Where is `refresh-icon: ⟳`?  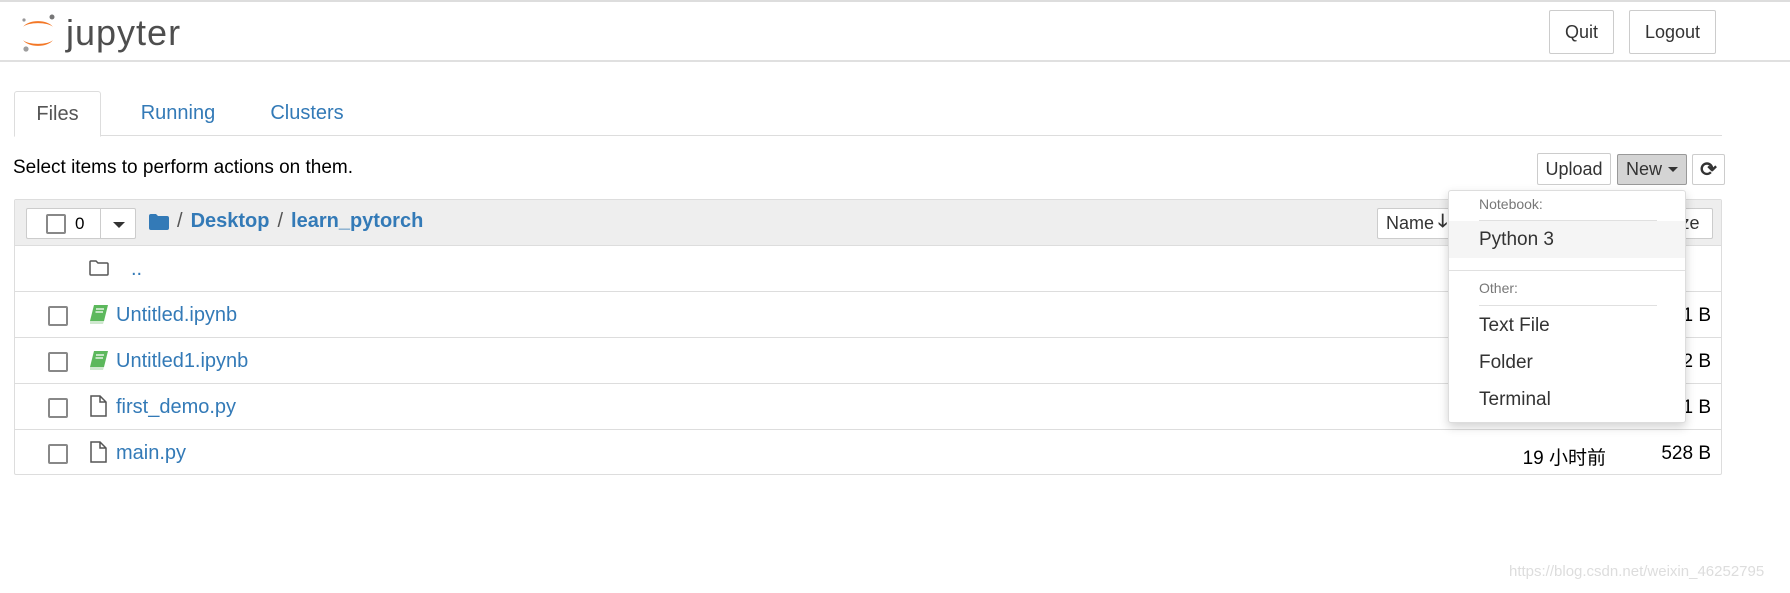
refresh-icon: ⟳ is located at coordinates (1708, 170).